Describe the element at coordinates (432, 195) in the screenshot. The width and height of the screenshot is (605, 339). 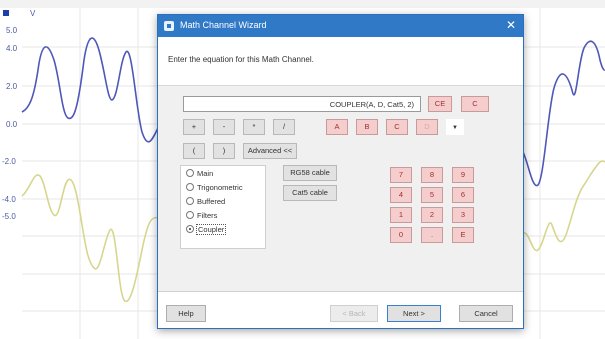
I see `key-5-button: 5` at that location.